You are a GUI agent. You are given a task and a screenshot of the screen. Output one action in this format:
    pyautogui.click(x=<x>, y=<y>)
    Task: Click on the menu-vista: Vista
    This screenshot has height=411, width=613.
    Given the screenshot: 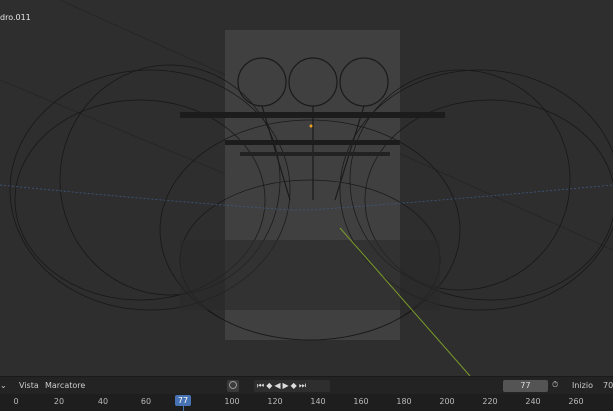 What is the action you would take?
    pyautogui.click(x=29, y=385)
    